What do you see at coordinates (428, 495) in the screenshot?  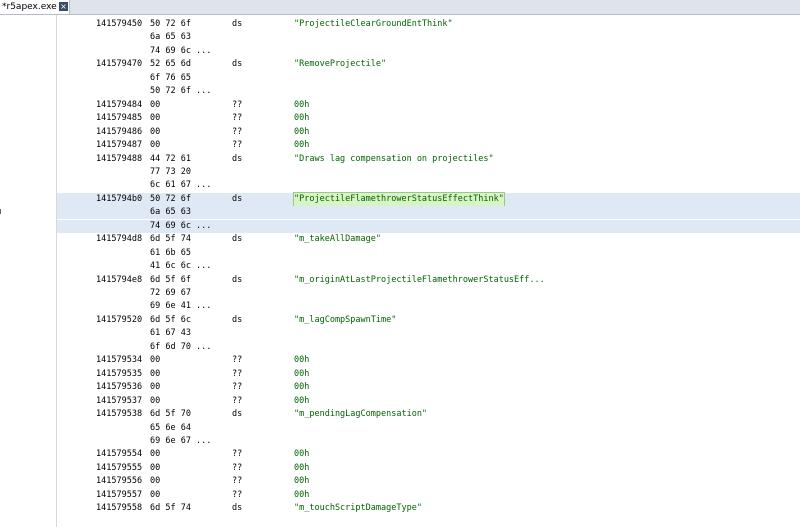 I see `listing-row: 141579557 00?? 00h` at bounding box center [428, 495].